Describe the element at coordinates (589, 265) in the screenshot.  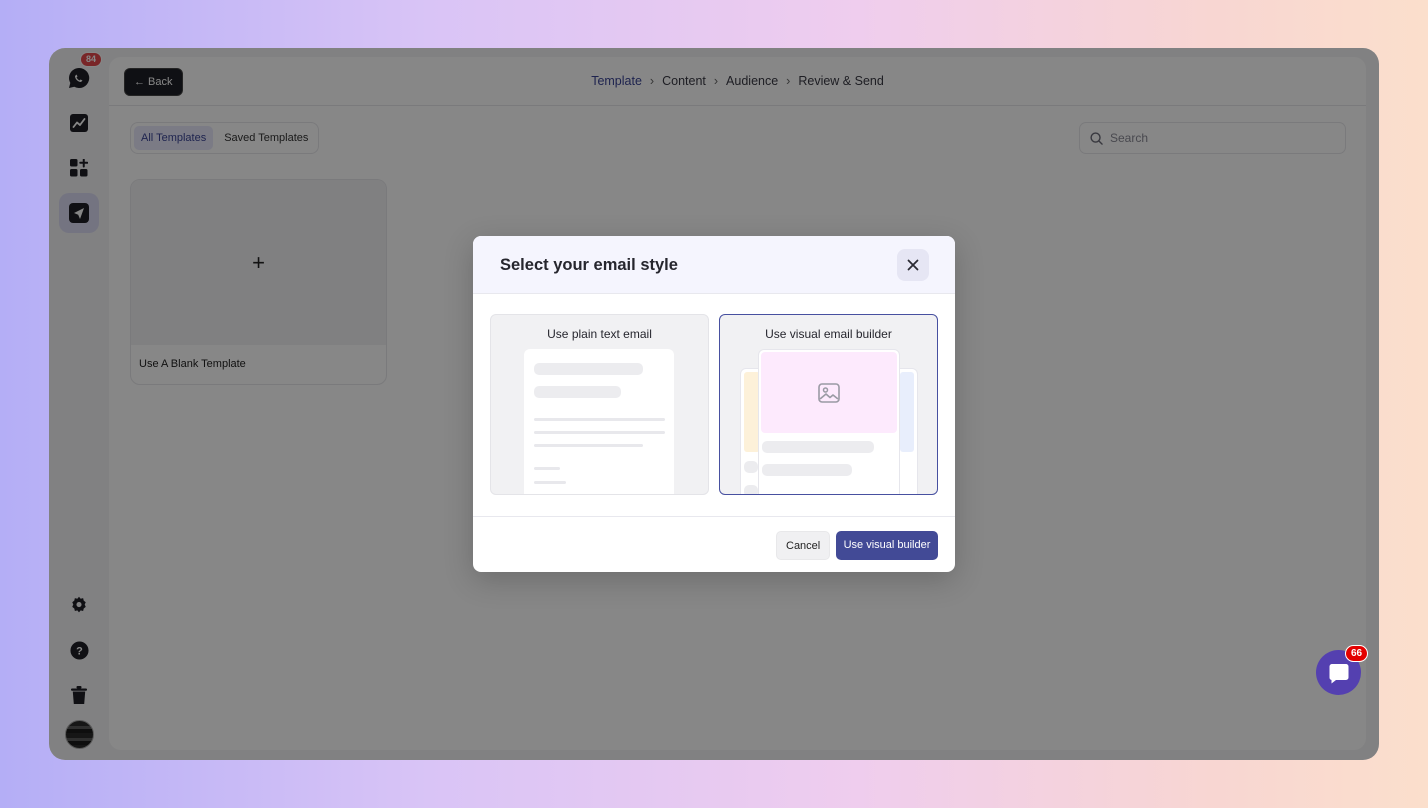
I see `dialog-title: Select your email style` at that location.